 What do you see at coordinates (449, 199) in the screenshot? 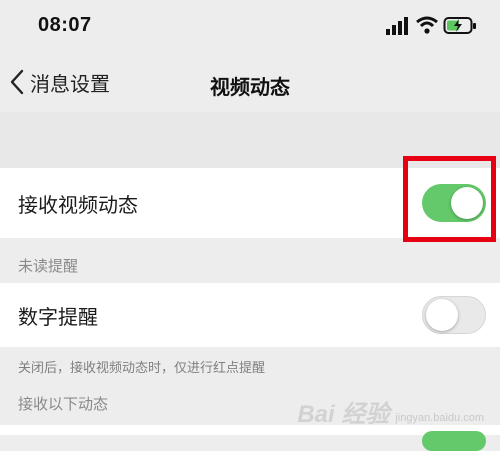
I see `highlight-box` at bounding box center [449, 199].